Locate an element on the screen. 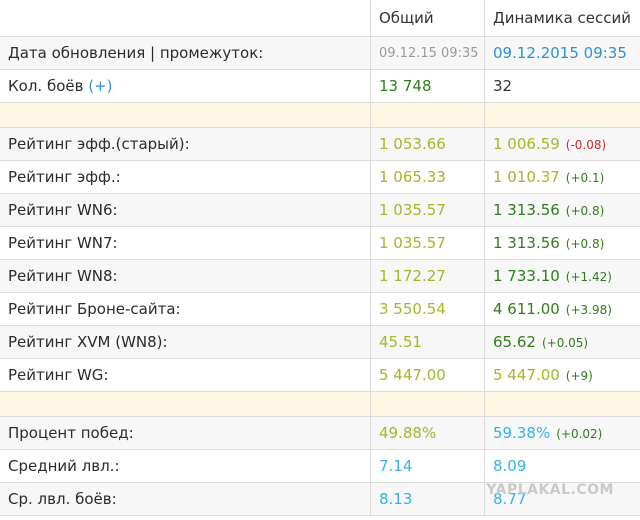  row-session-cell: 65.62 (+0.05) is located at coordinates (562, 342).